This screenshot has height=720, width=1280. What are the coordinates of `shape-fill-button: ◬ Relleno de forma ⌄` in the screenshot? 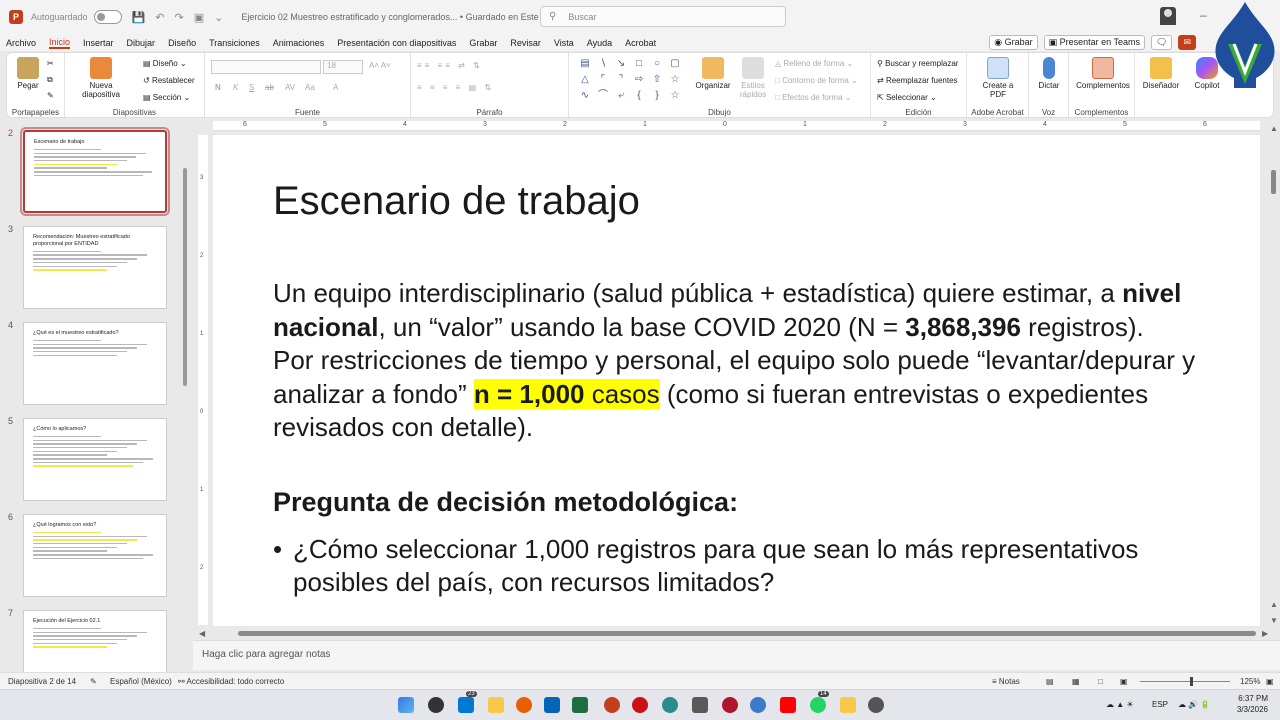 It's located at (814, 63).